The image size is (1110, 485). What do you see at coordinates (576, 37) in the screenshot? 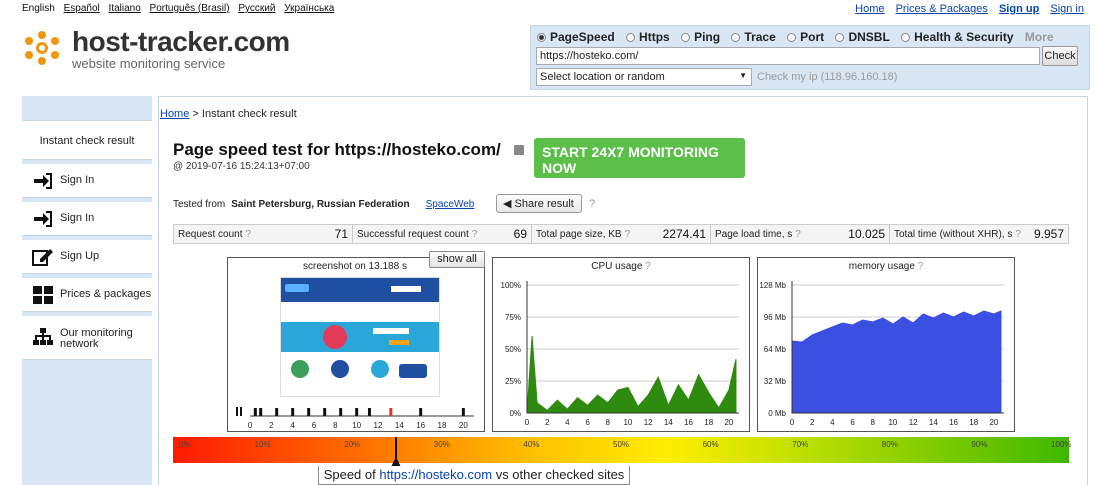
I see `mode-pagespeed: PageSpeed` at bounding box center [576, 37].